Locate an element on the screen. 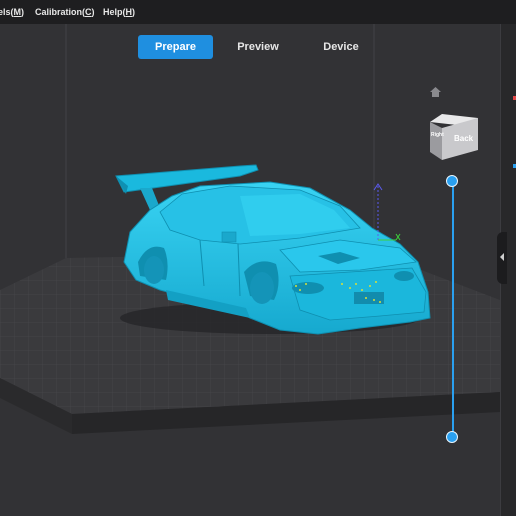 The height and width of the screenshot is (516, 516). menu-models-key: M is located at coordinates (17, 12).